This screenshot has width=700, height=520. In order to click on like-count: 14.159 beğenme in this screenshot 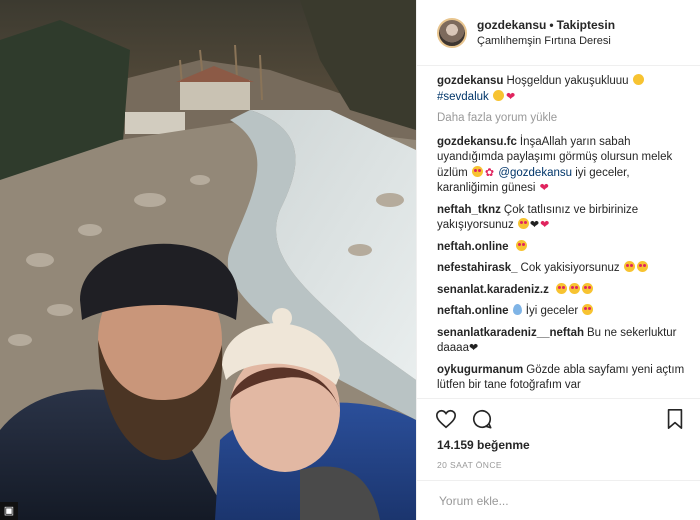, I will do `click(483, 445)`.